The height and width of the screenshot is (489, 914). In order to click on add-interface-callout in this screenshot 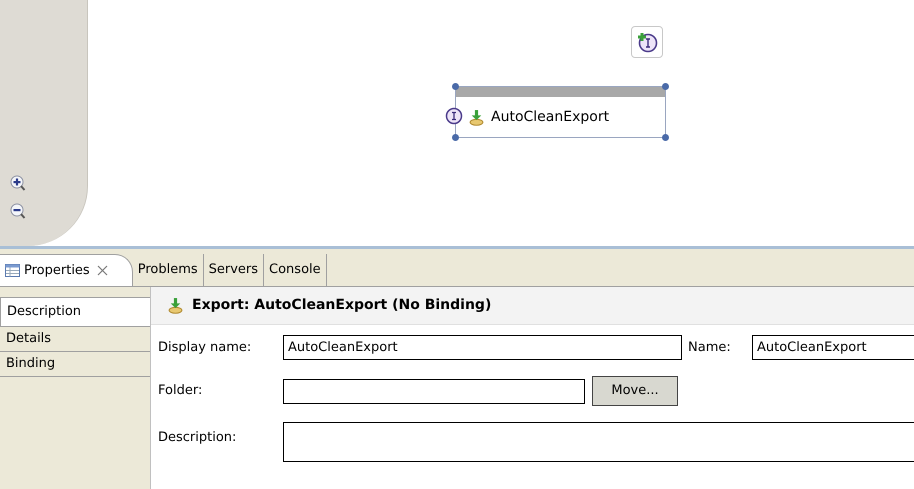, I will do `click(647, 42)`.